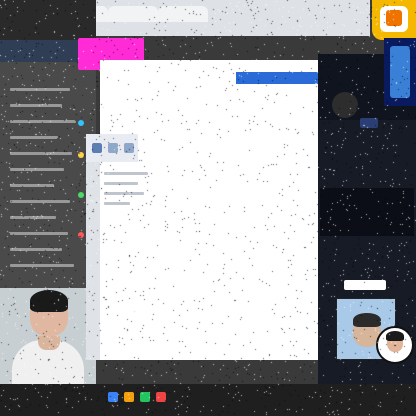 The image size is (416, 416). I want to click on left-sidebar-header, so click(48, 20).